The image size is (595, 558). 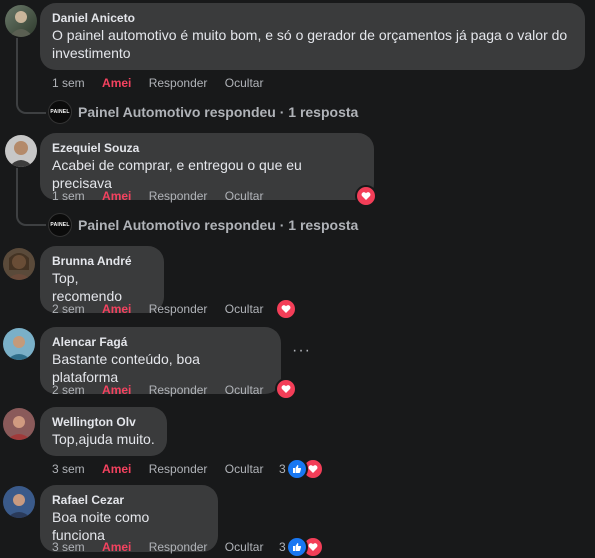 What do you see at coordinates (103, 439) in the screenshot?
I see `comment-text: Top,ajuda muito.` at bounding box center [103, 439].